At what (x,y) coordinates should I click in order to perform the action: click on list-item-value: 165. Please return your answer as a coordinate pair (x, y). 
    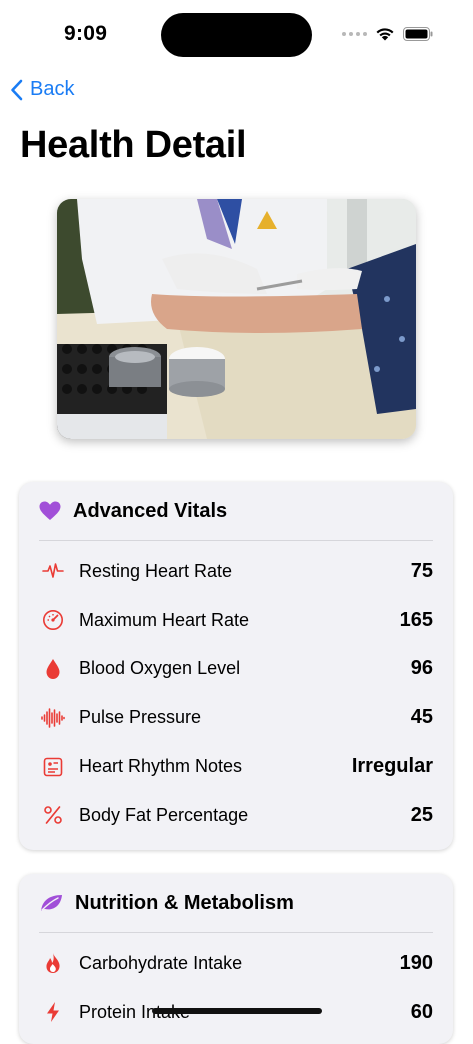
    Looking at the image, I should click on (416, 619).